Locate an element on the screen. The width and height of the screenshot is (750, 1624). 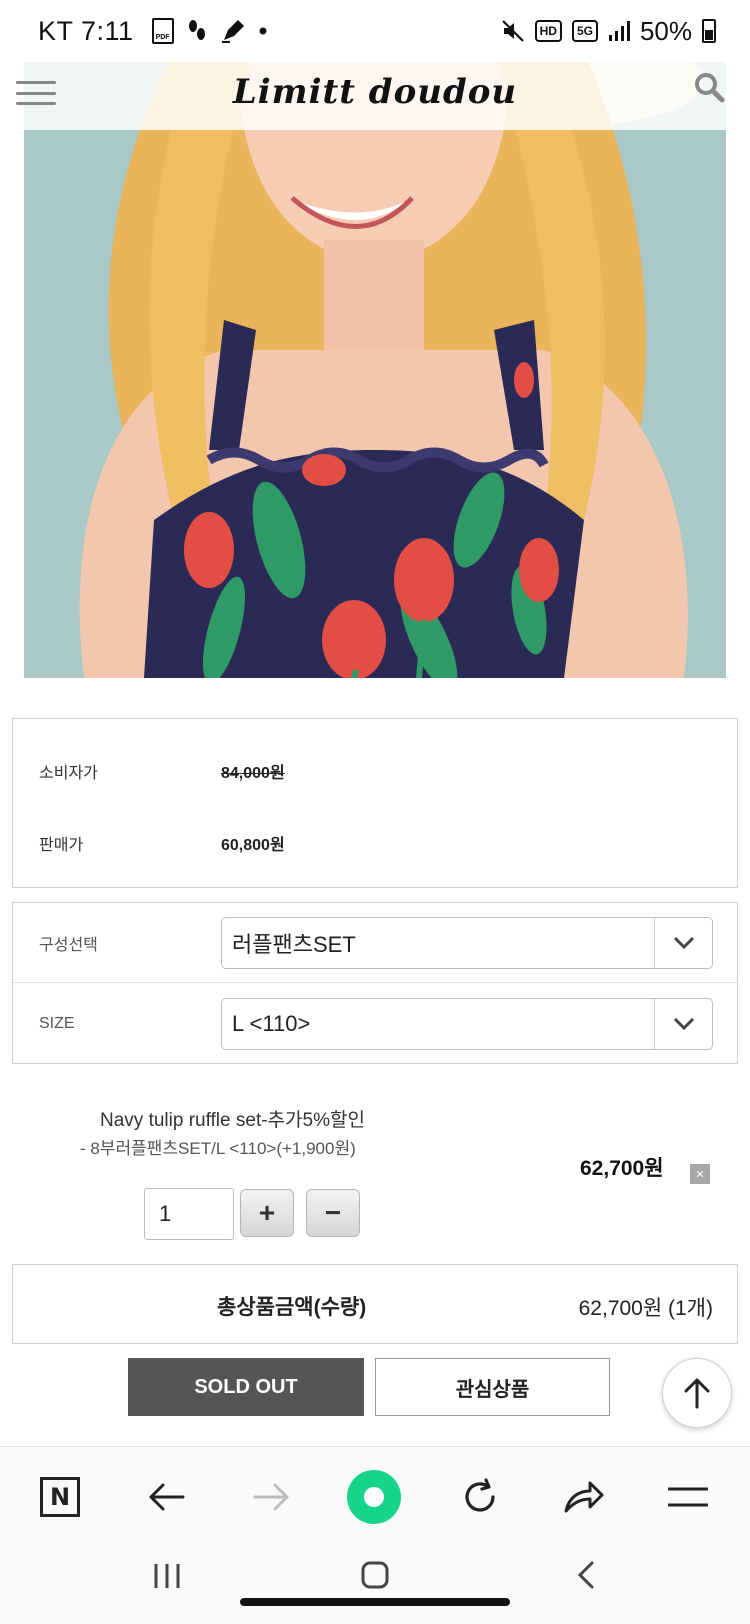
pdf-icon: PDF is located at coordinates (162, 31).